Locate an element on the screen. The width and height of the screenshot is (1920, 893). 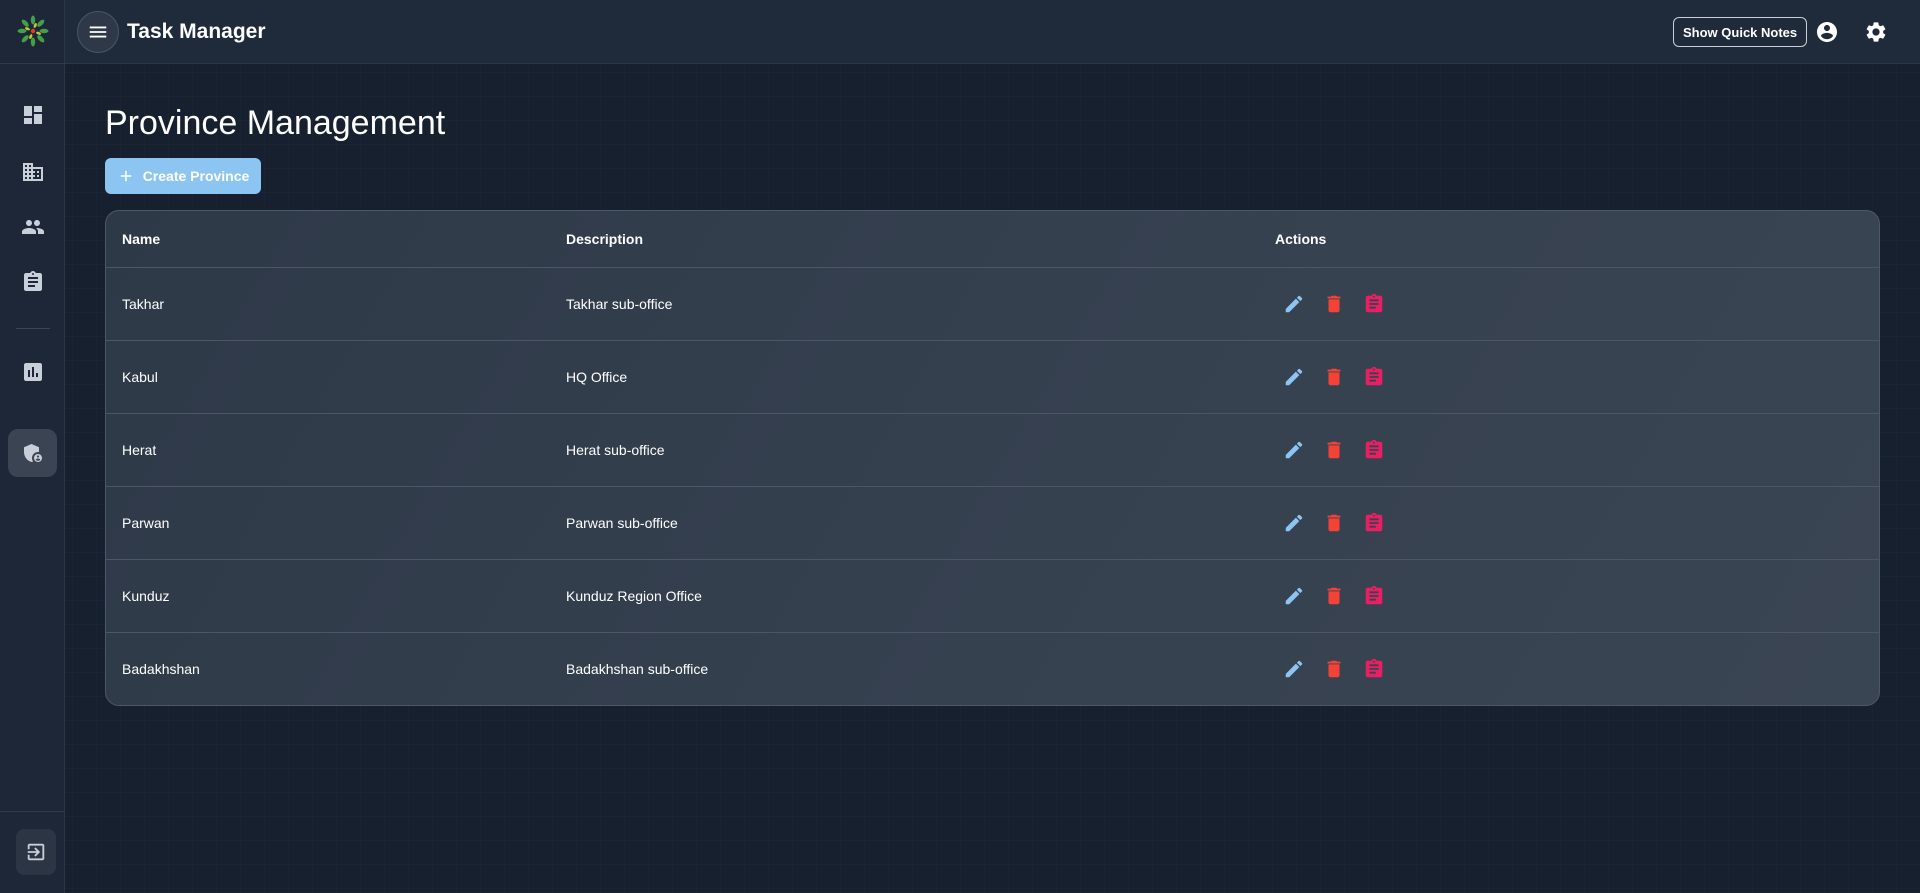
sidebar-item-admin is located at coordinates (32, 453).